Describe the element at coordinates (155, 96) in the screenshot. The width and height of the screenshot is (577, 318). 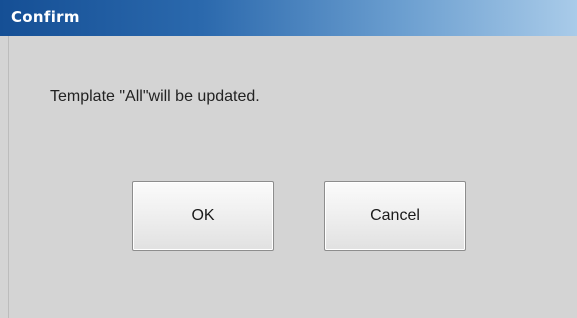
I see `confirm-message: Template "All"will be updated.` at that location.